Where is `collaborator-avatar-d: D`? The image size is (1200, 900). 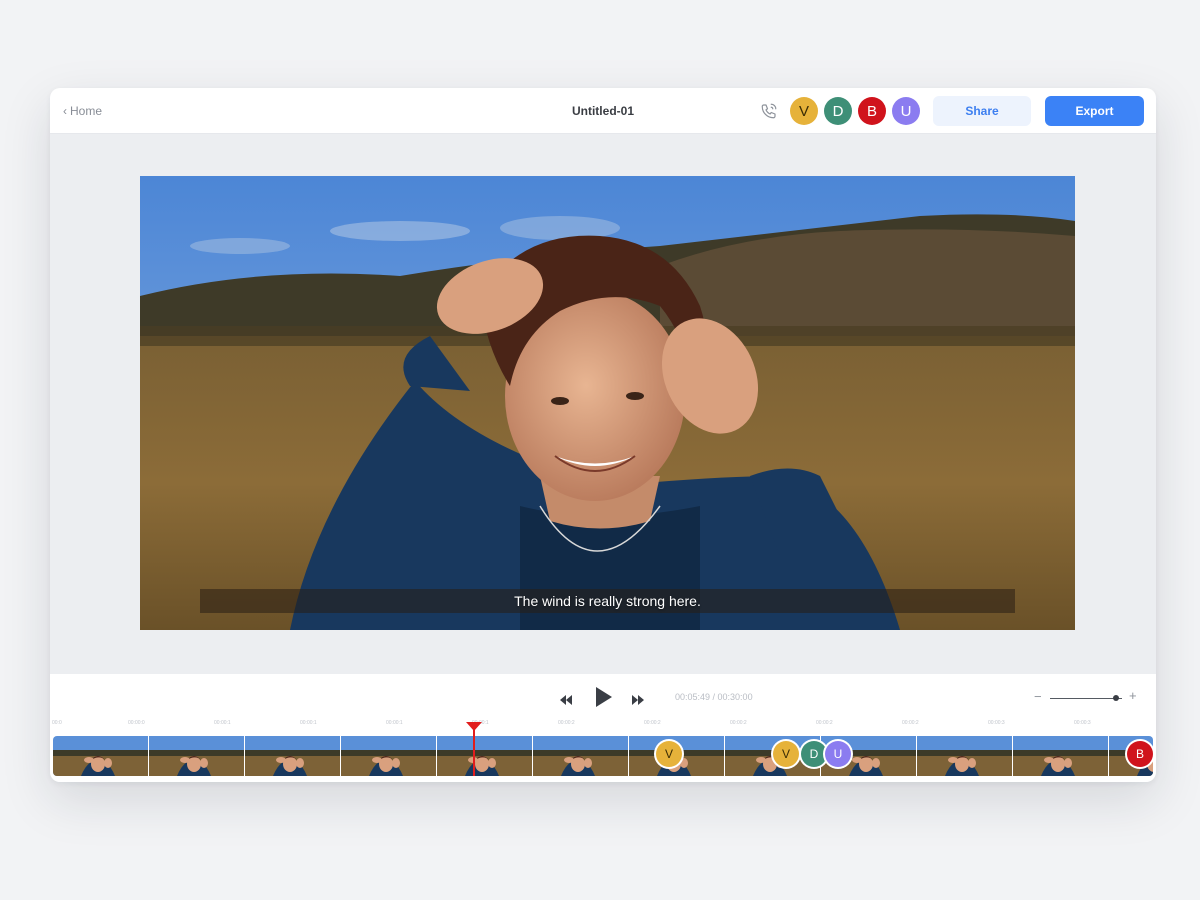 collaborator-avatar-d: D is located at coordinates (838, 111).